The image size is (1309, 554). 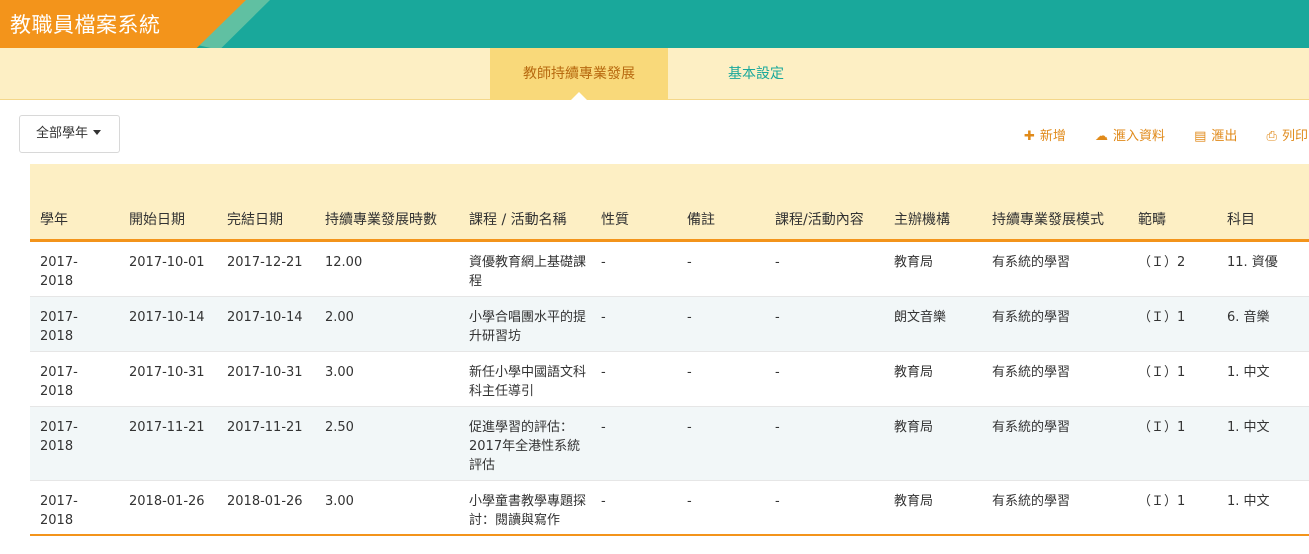 I want to click on cell-end-date: 2017-10-14, so click(x=265, y=317).